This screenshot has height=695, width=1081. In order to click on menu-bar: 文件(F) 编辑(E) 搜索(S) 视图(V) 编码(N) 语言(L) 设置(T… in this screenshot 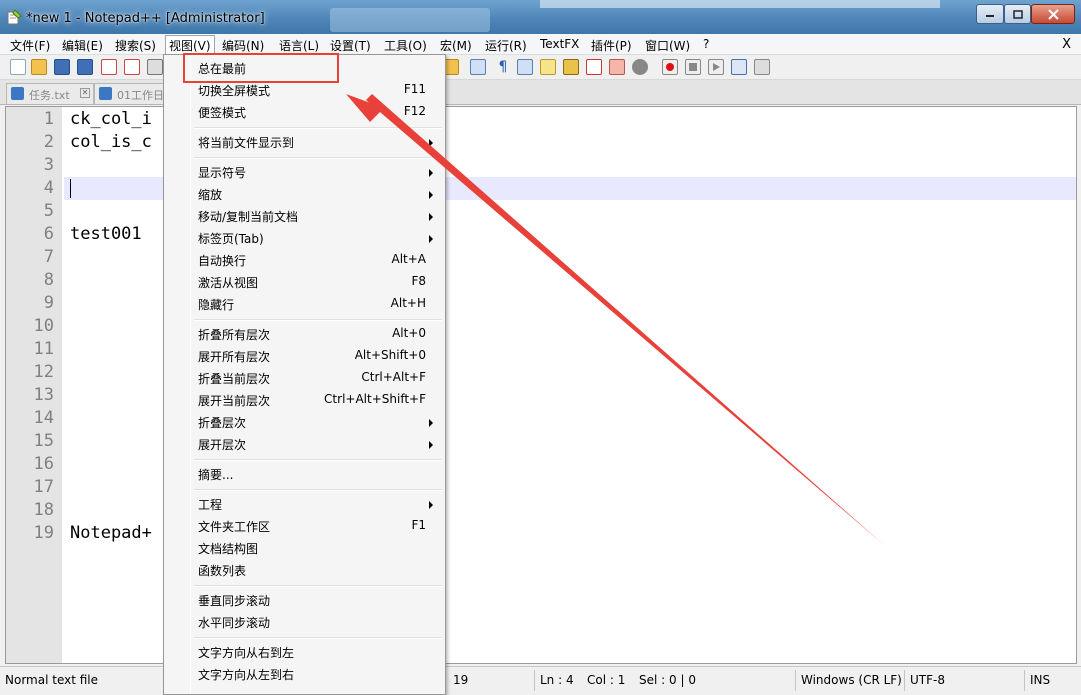, I will do `click(540, 45)`.